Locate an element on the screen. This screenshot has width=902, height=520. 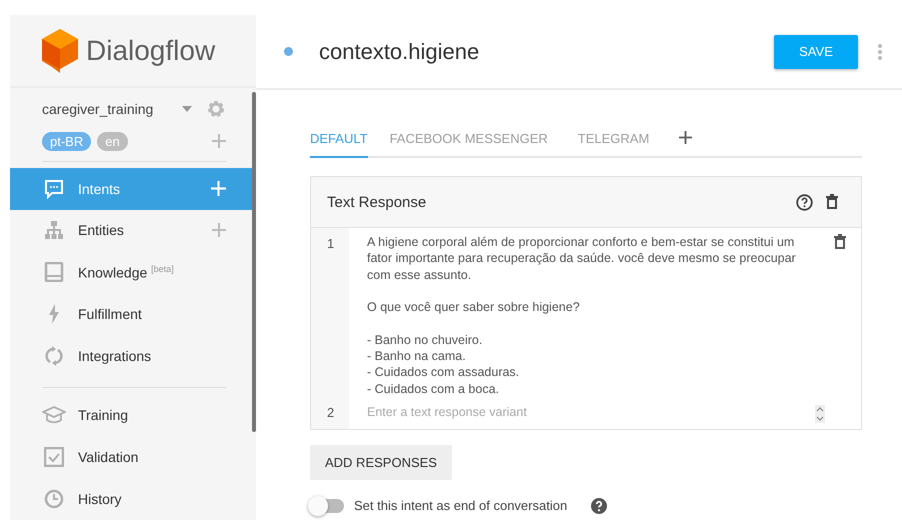
toggle-switch is located at coordinates (327, 505).